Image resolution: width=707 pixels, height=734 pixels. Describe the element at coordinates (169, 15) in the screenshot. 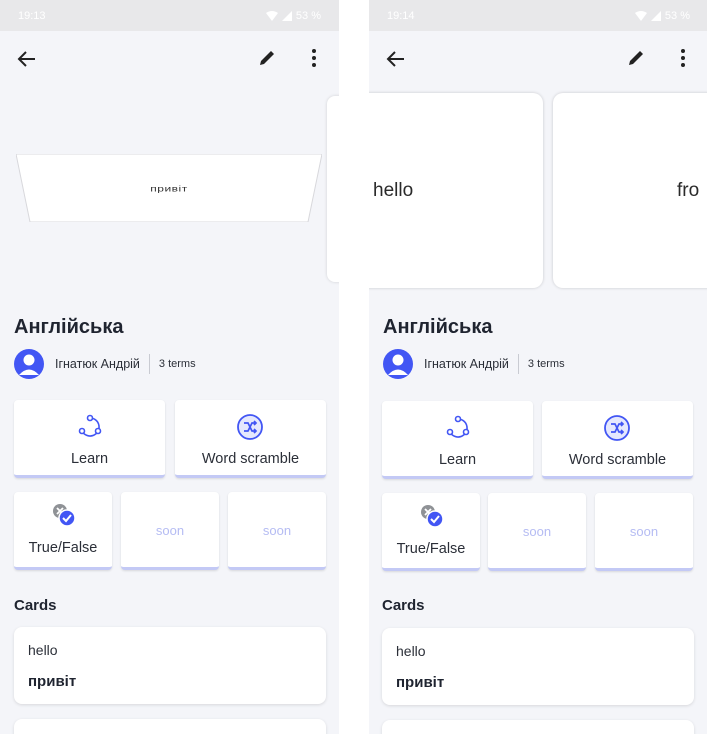

I see `status-bar: 19:13 53 %` at that location.